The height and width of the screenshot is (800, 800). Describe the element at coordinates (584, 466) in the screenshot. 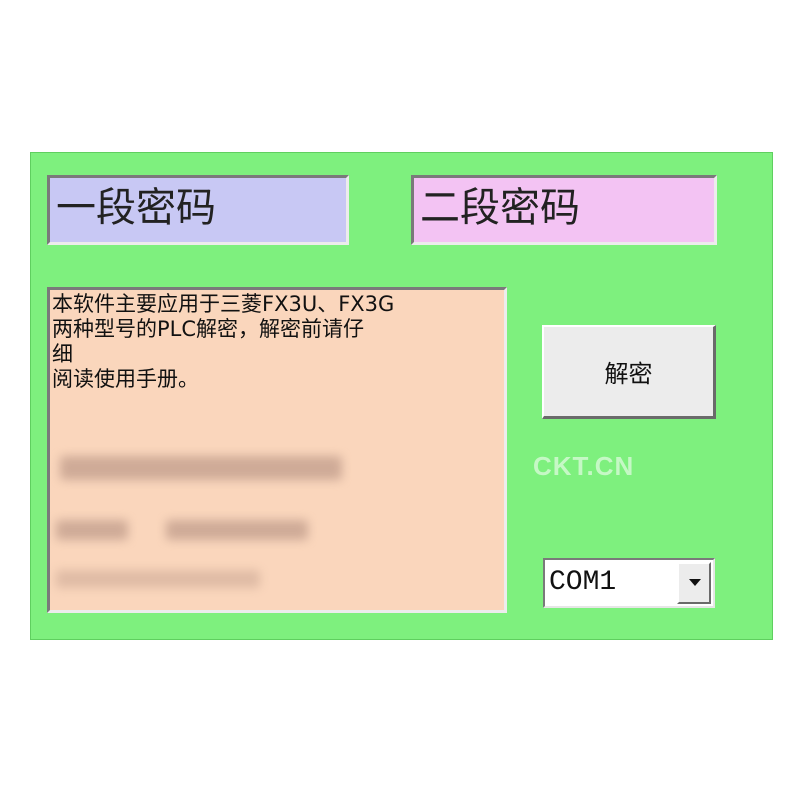

I see `watermark-text: CKT.CN` at that location.